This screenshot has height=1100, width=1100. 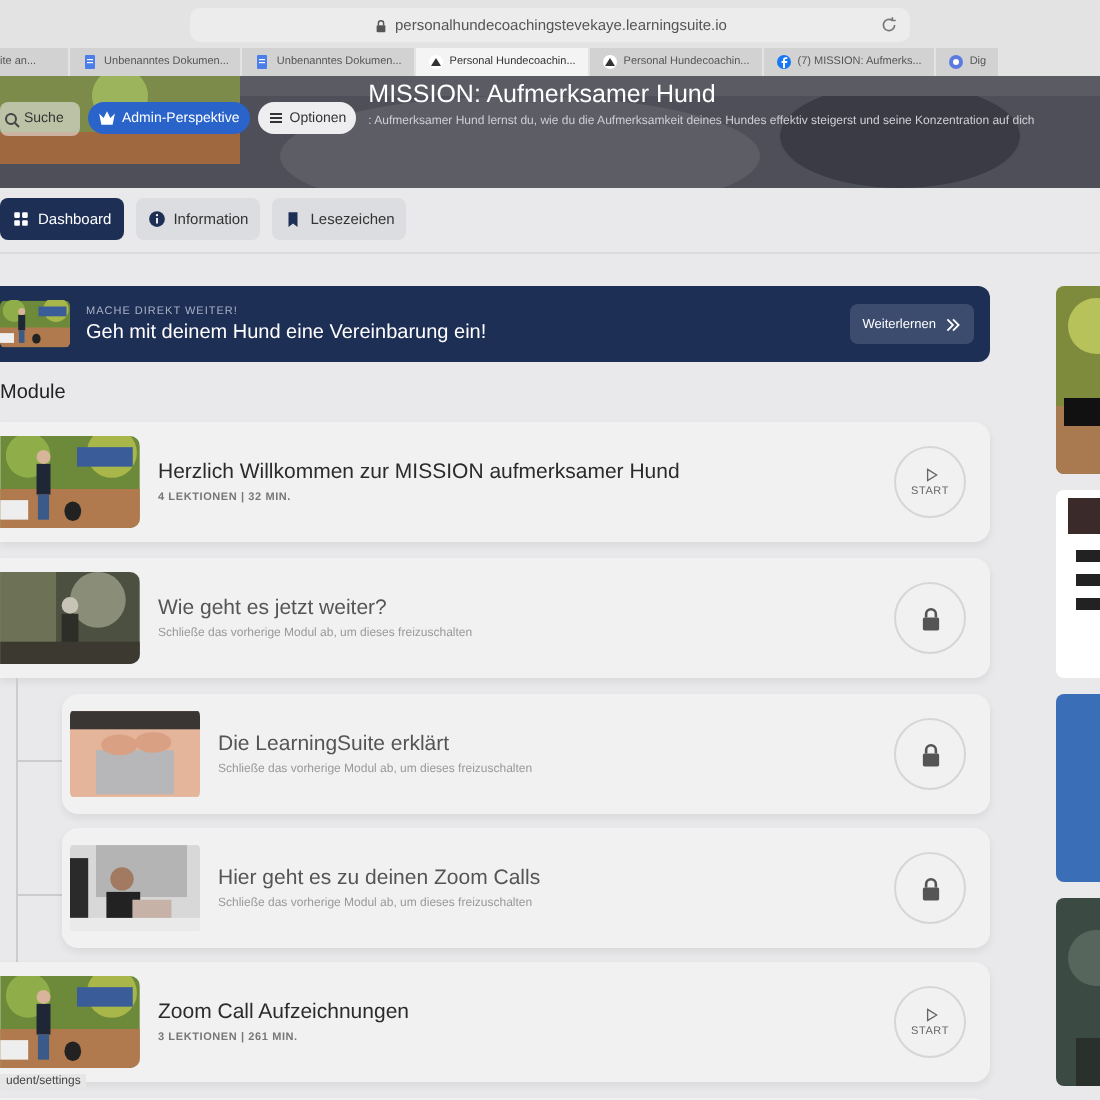 What do you see at coordinates (783, 62) in the screenshot?
I see `facebook-icon` at bounding box center [783, 62].